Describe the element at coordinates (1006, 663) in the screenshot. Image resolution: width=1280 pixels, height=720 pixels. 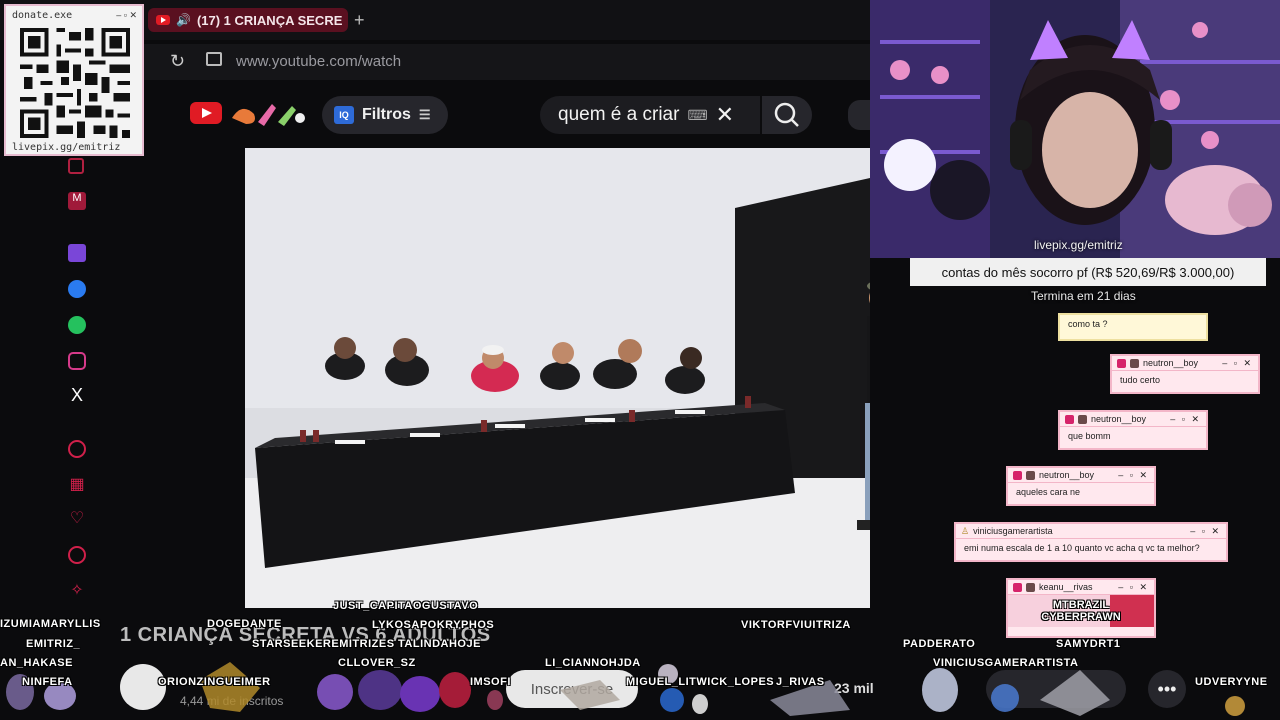
I see `viewer-name: VINICIUSGAMERARTISTA` at that location.